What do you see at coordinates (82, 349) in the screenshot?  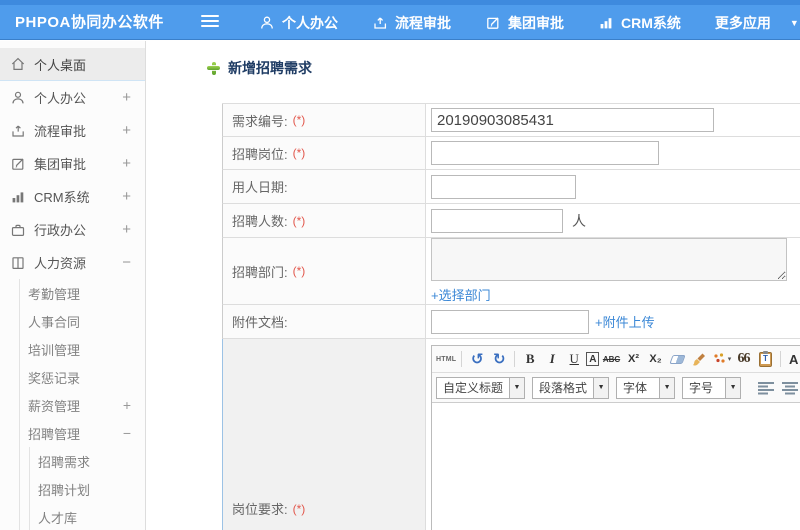 I see `sidebar-item-training-mgmt: 培训管理` at bounding box center [82, 349].